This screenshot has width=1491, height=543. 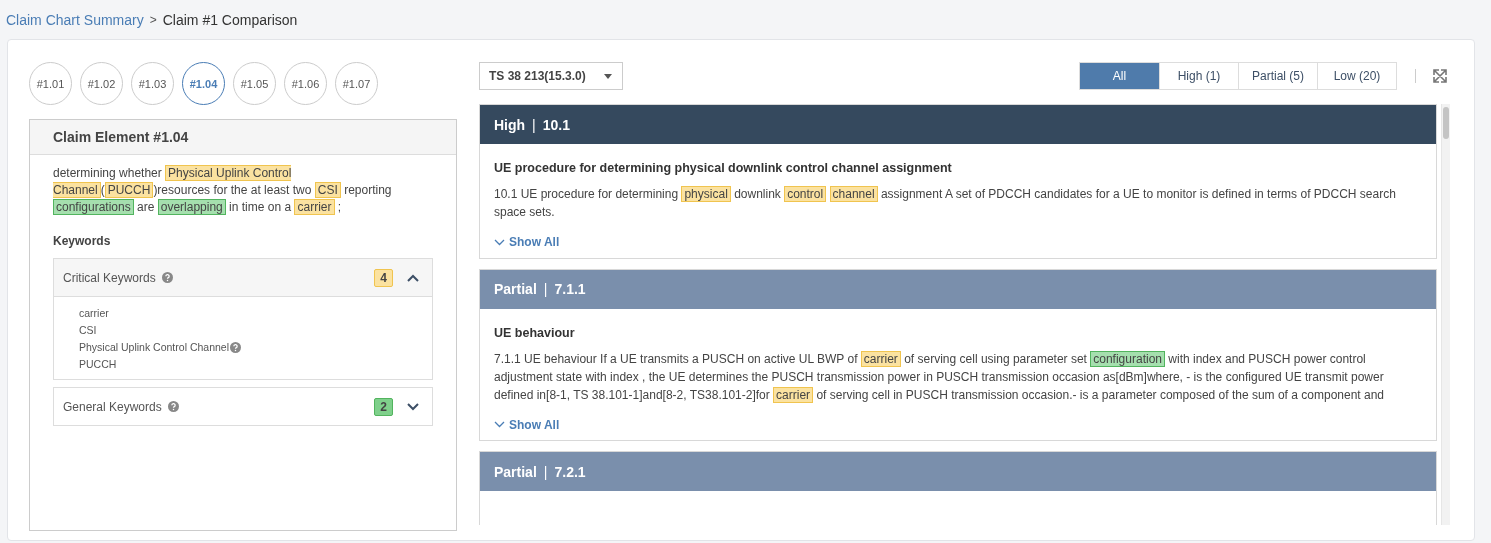 What do you see at coordinates (254, 83) in the screenshot?
I see `claim-element-button: #1.05` at bounding box center [254, 83].